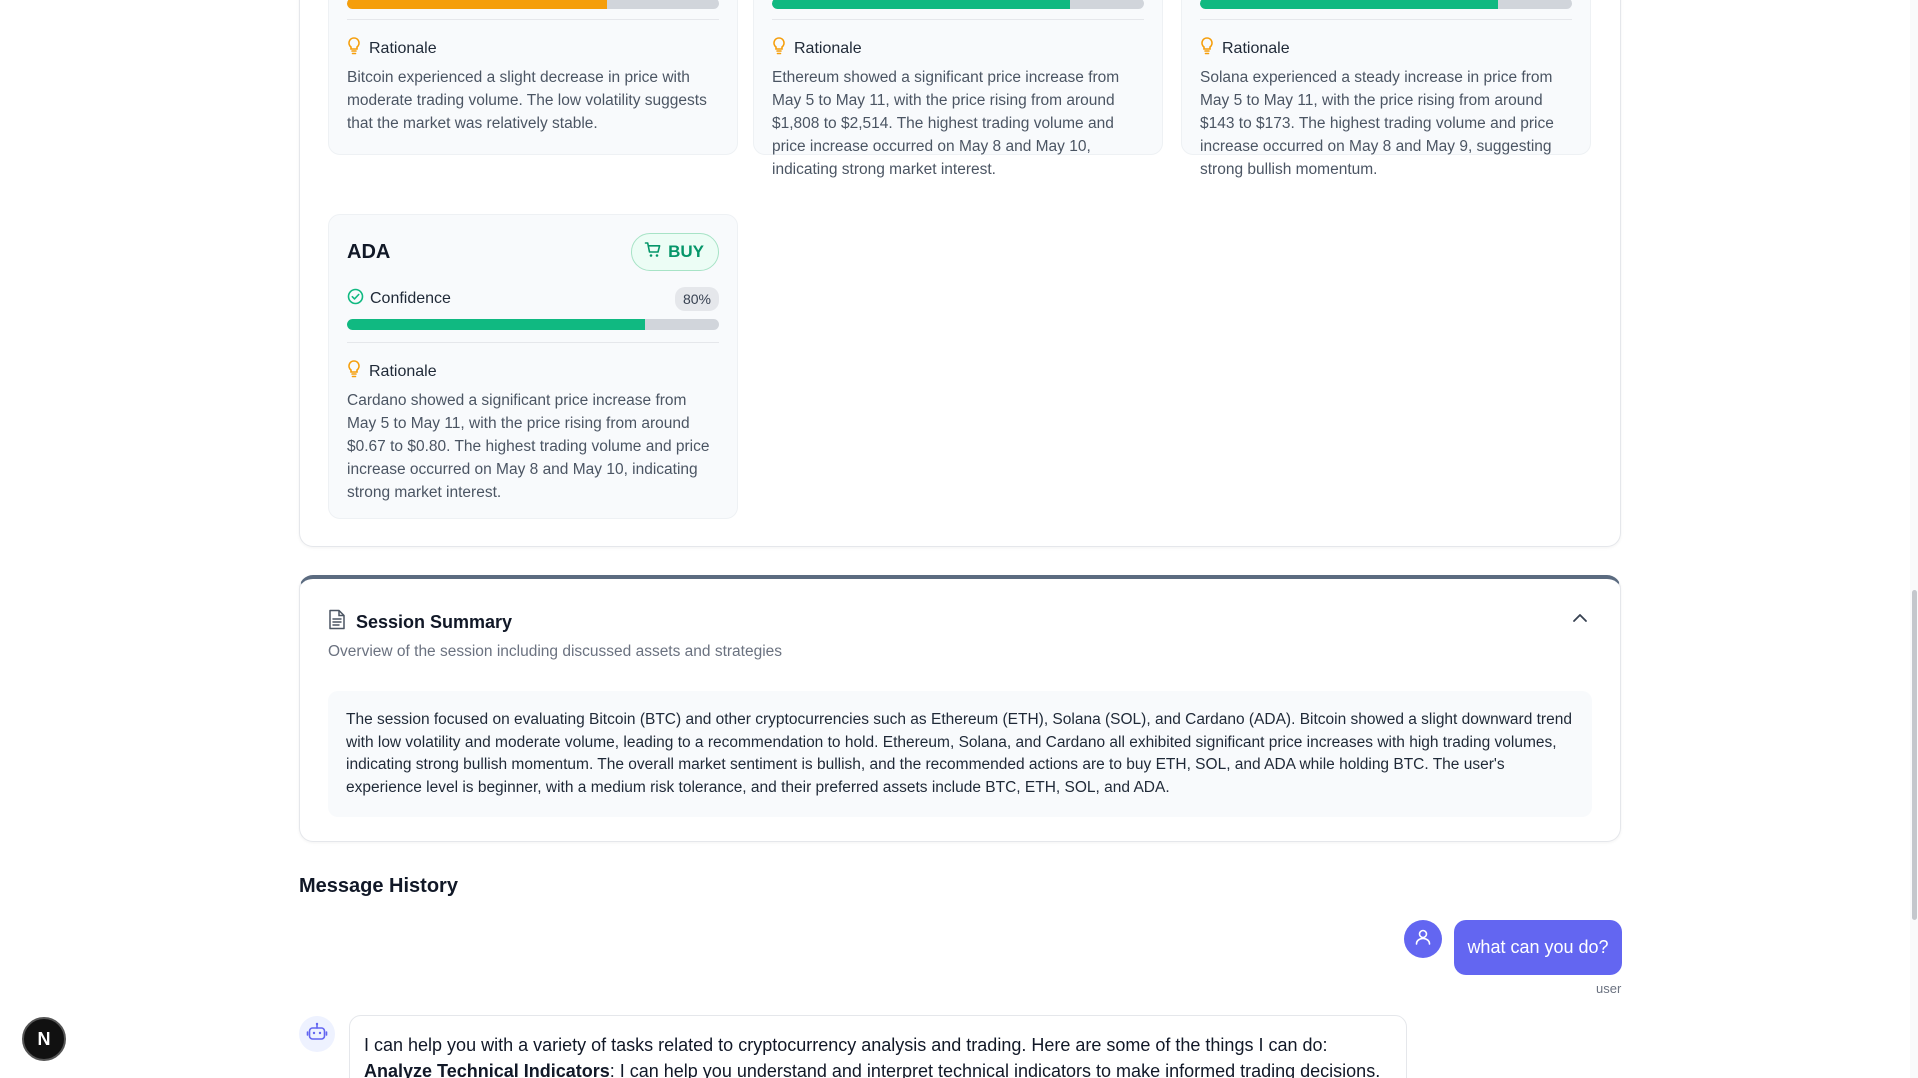 This screenshot has width=1918, height=1078. Describe the element at coordinates (44, 1039) in the screenshot. I see `nextjs-dev-badge: N` at that location.